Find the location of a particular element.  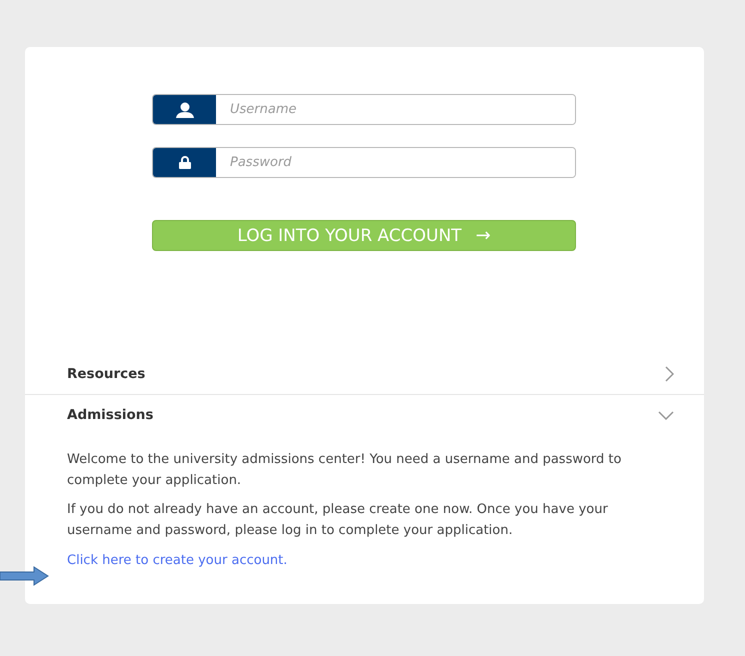

user-icon is located at coordinates (184, 110).